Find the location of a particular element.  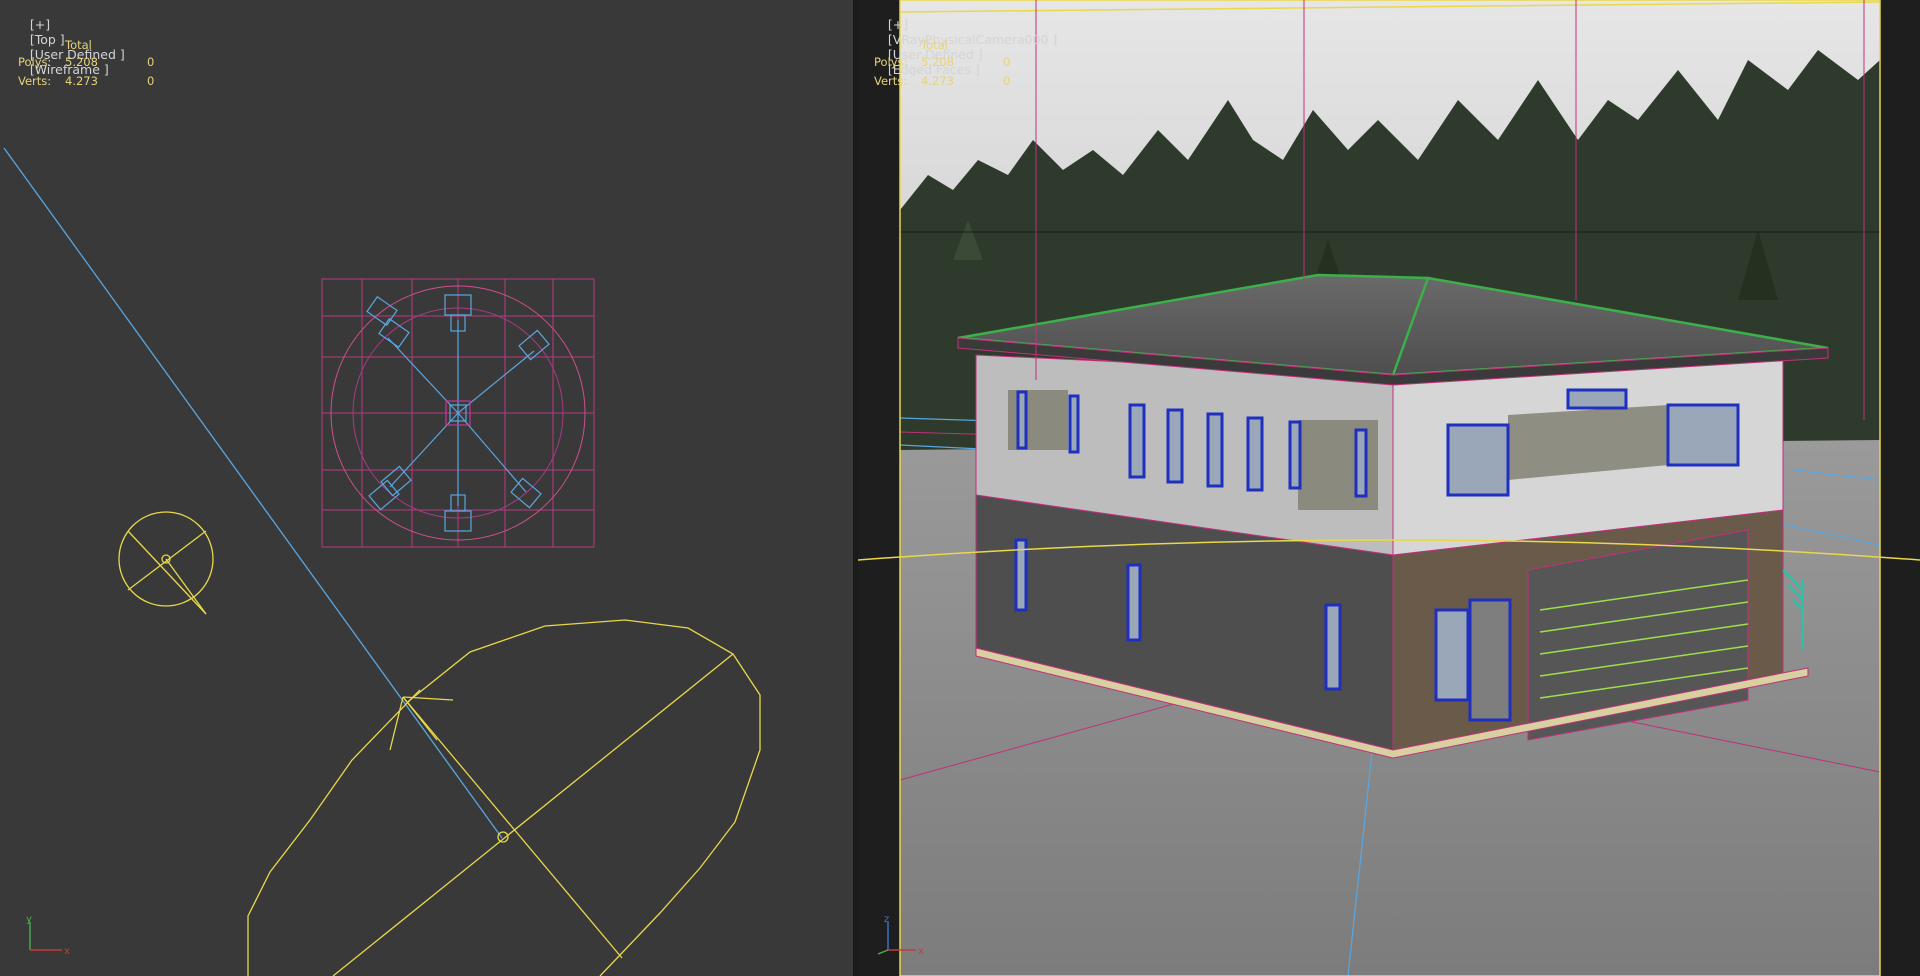

axis-label-z: z is located at coordinates (886, 919).